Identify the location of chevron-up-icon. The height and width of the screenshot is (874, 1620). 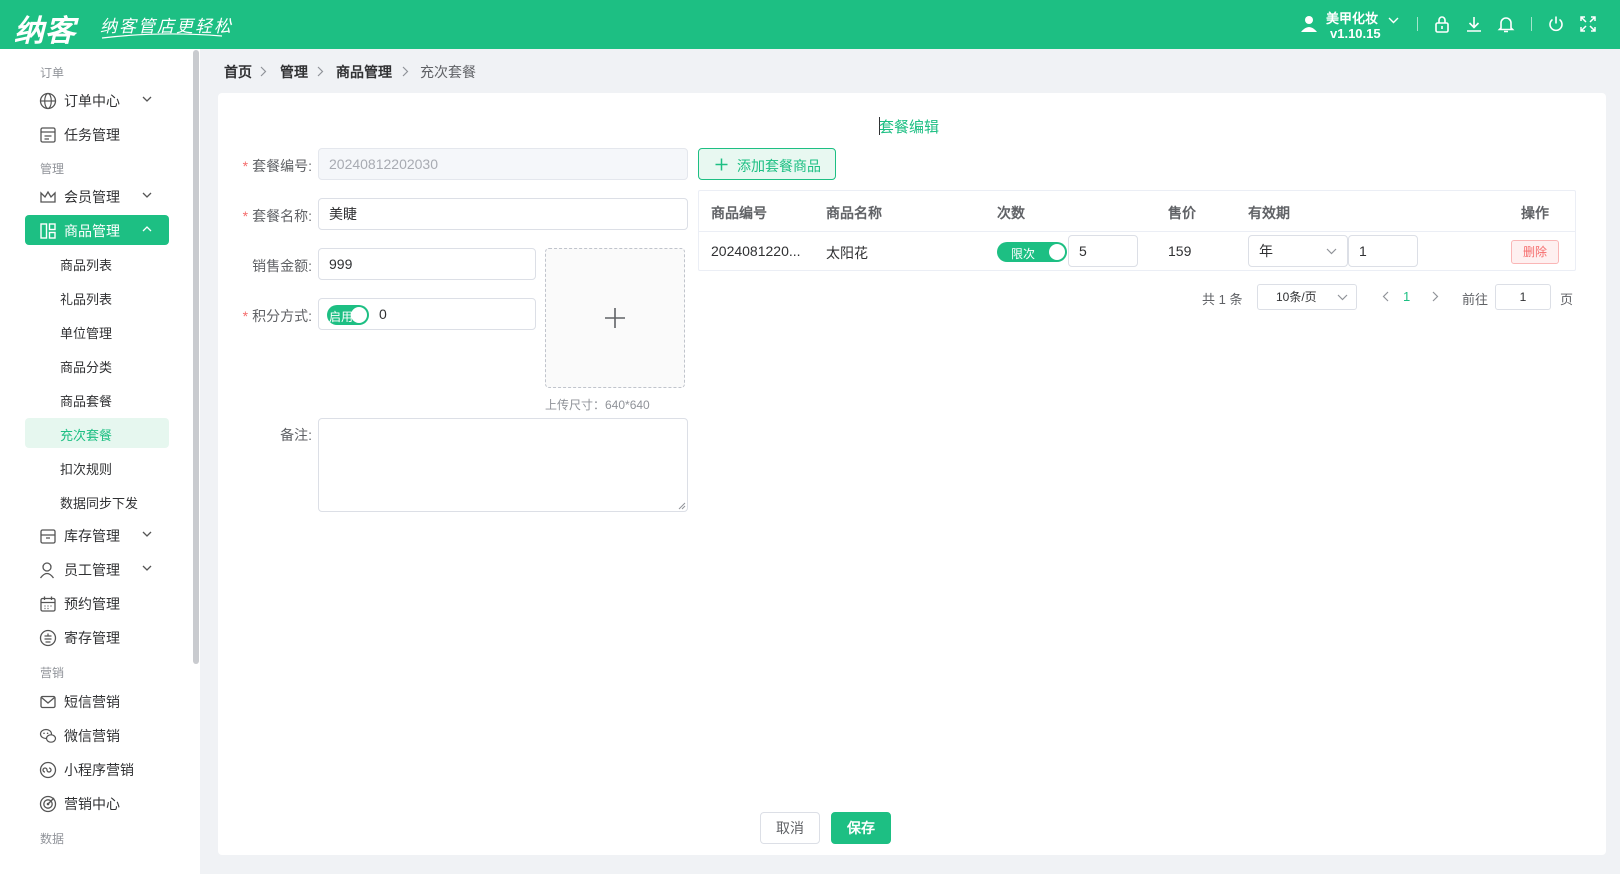
(147, 229).